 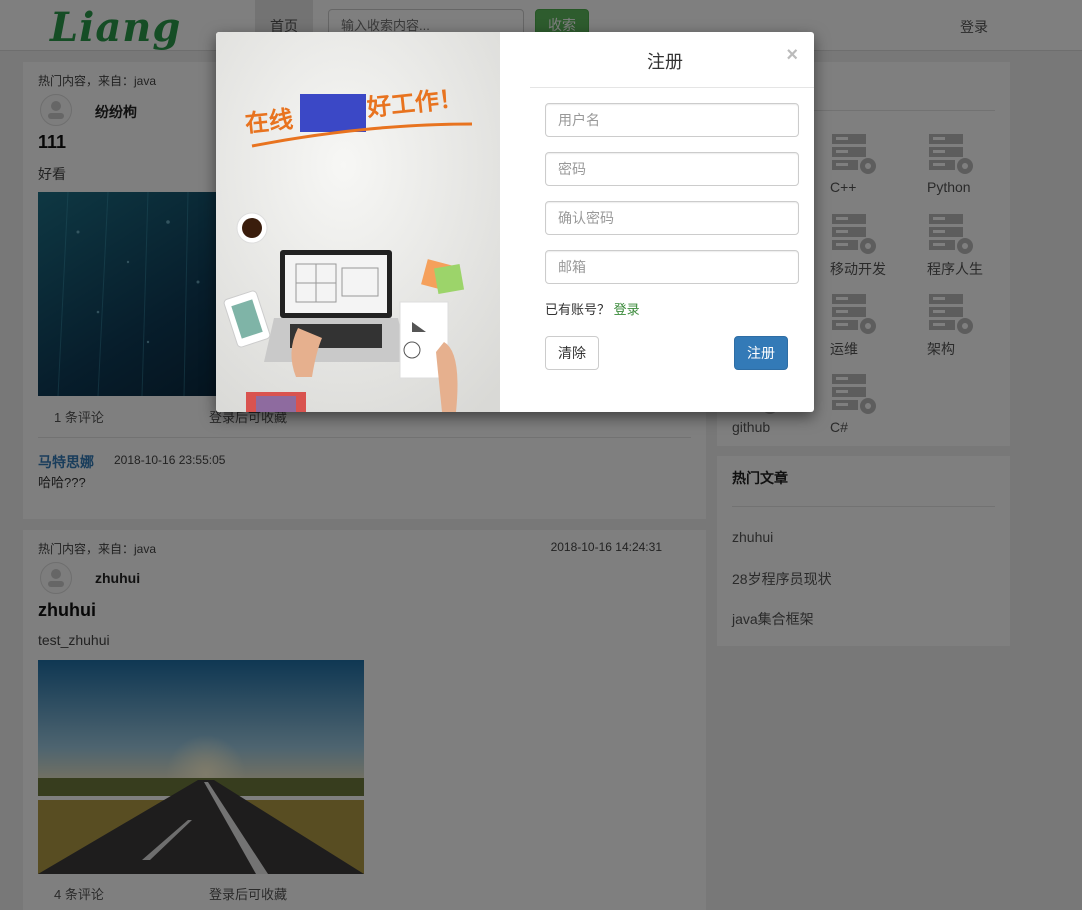 I want to click on register-banner-image: 在线 好工作！, so click(x=358, y=222).